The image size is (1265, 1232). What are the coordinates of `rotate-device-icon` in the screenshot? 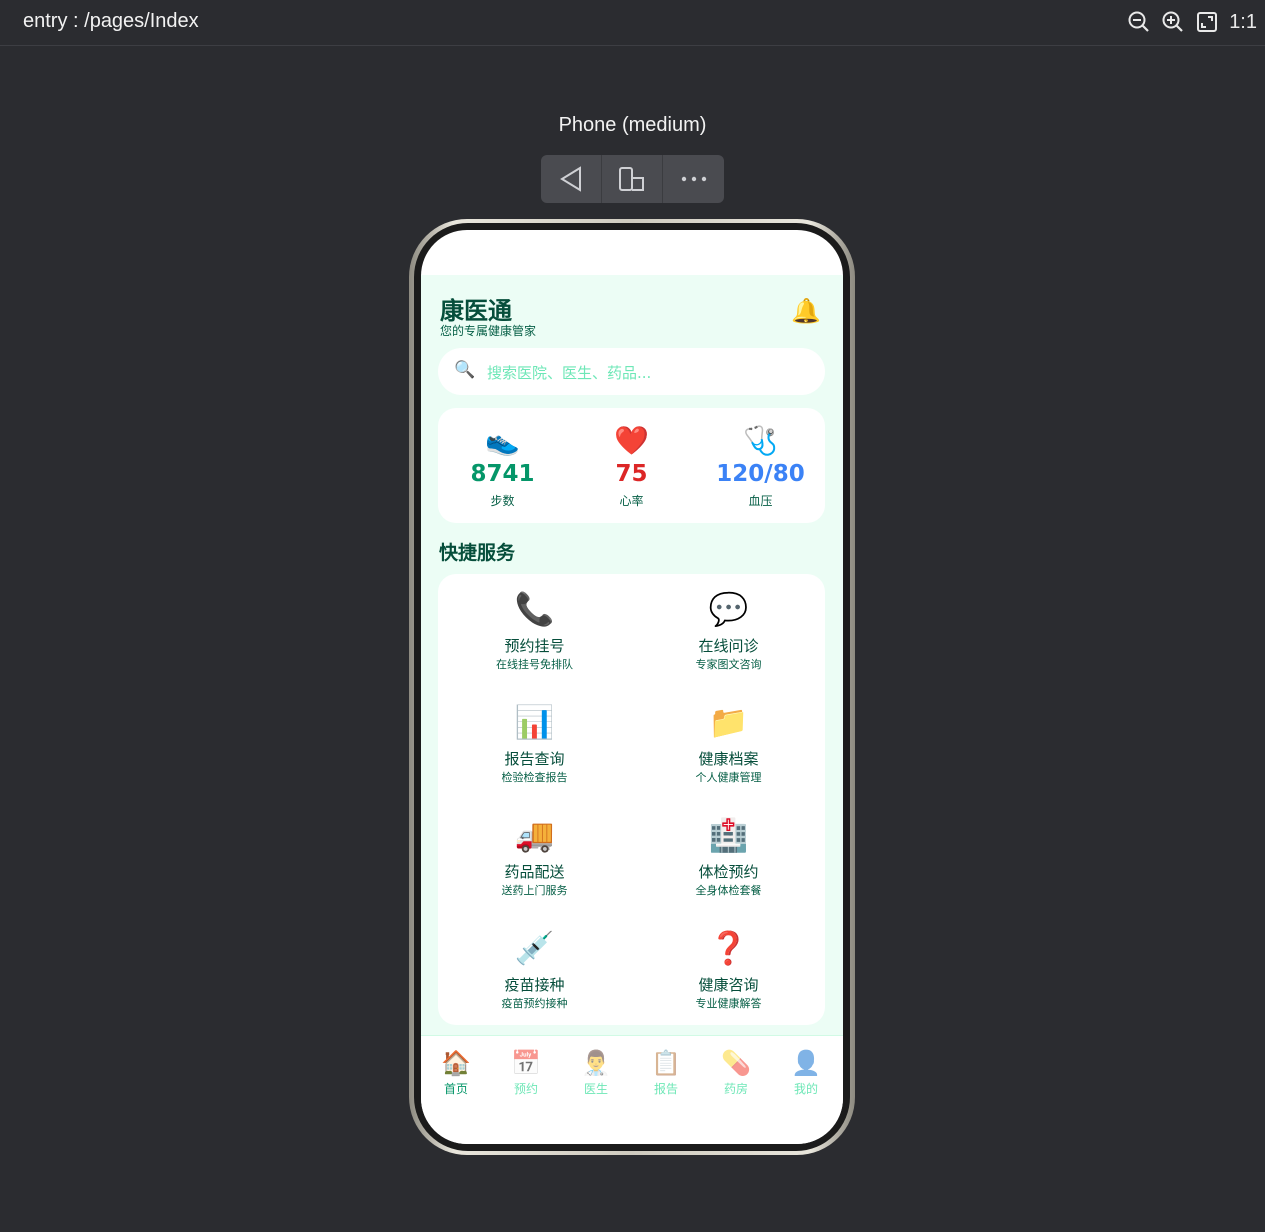 It's located at (631, 179).